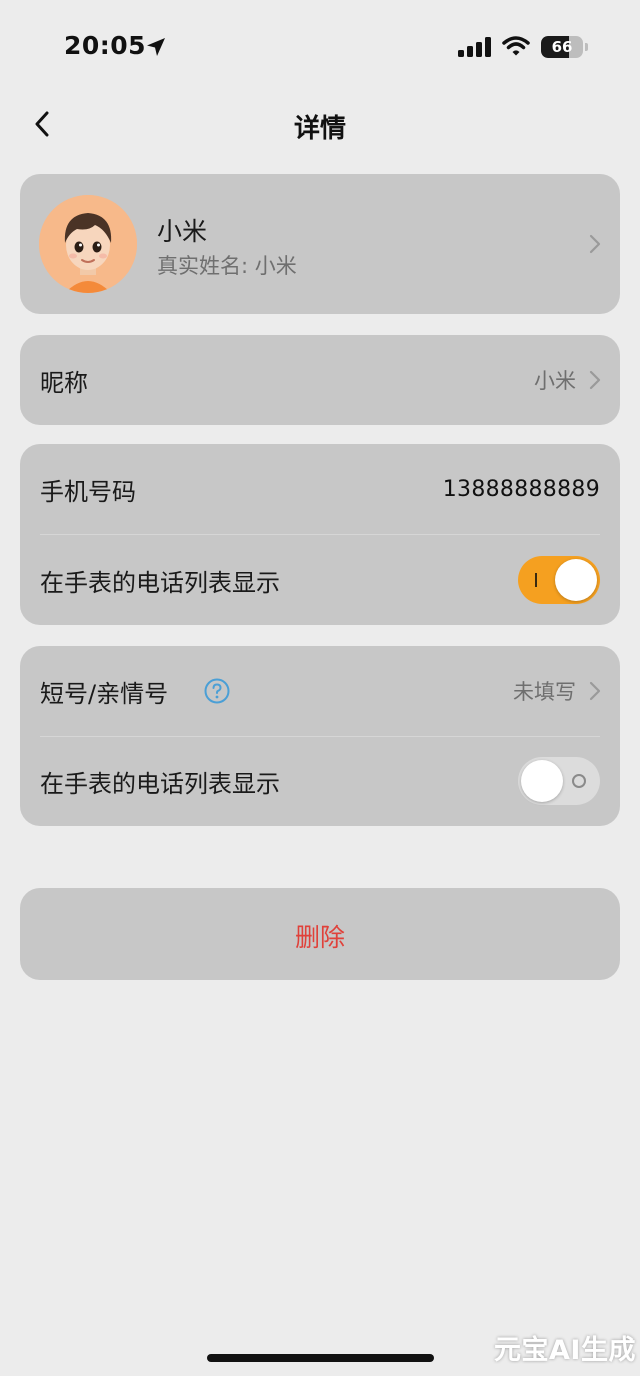 The image size is (640, 1376). I want to click on nickname-label: 昵称, so click(64, 382).